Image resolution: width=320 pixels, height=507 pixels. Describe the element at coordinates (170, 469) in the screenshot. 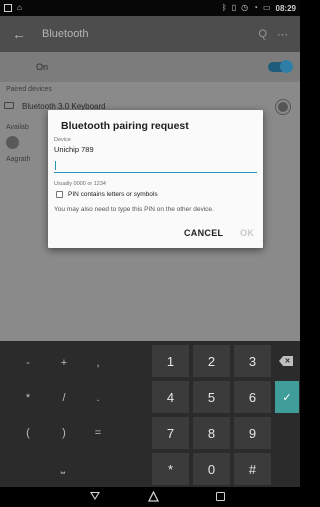

I see `key-star: *` at that location.